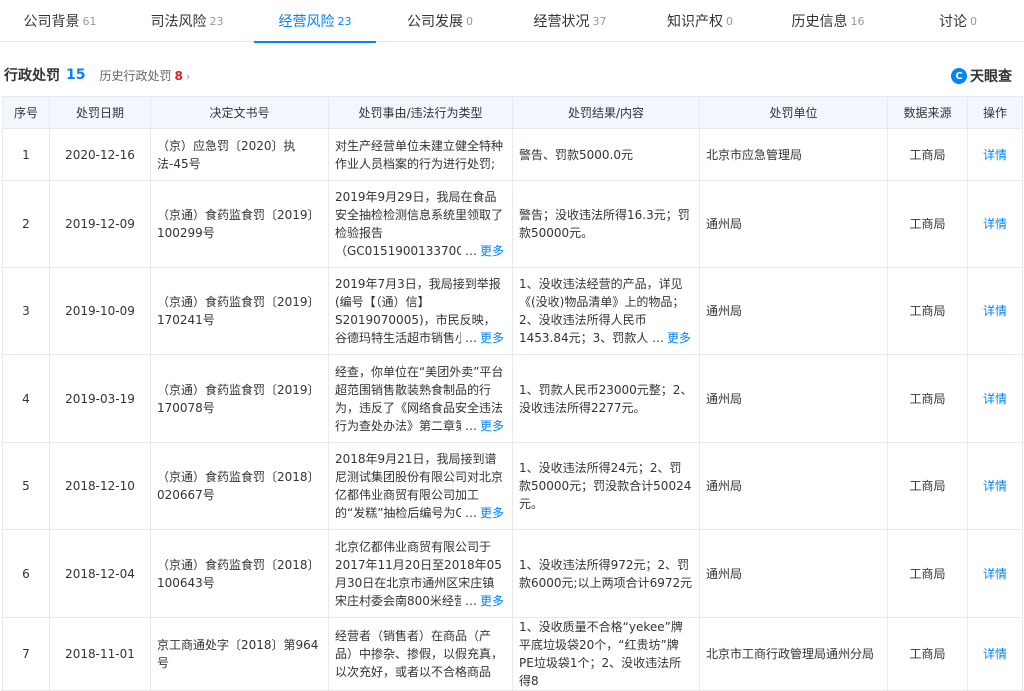 This screenshot has width=1024, height=691. Describe the element at coordinates (995, 112) in the screenshot. I see `col-header-action: 操作` at that location.